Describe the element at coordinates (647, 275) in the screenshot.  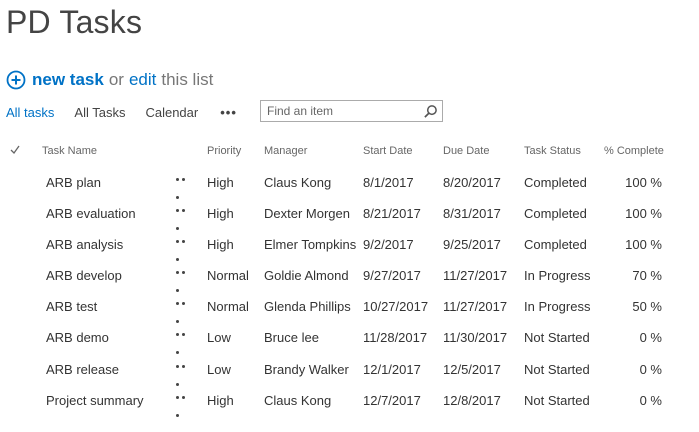
I see `percent-complete-cell: 70 %` at that location.